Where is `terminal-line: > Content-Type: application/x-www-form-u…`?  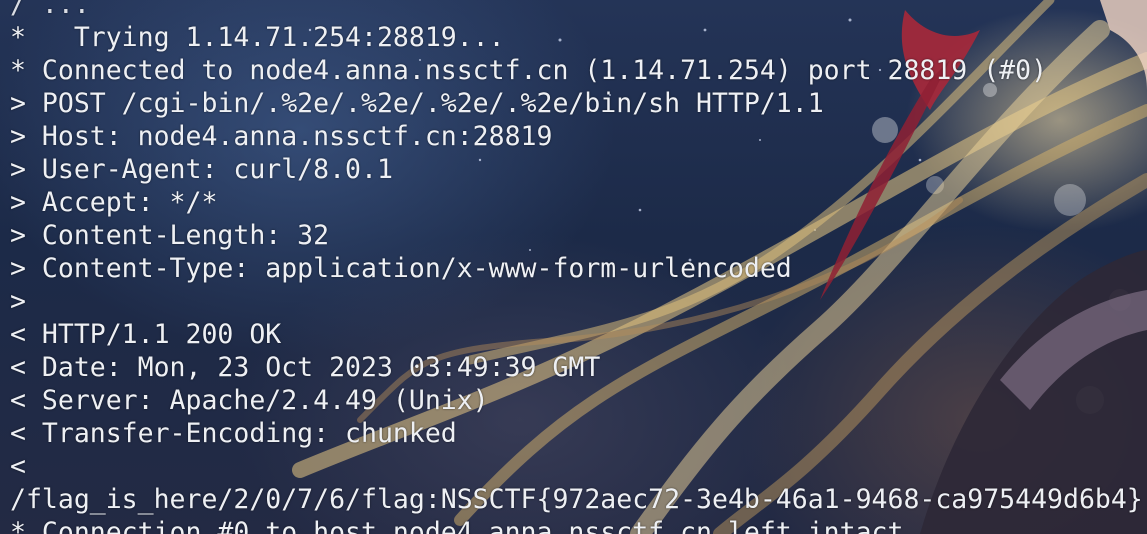 terminal-line: > Content-Type: application/x-www-form-u… is located at coordinates (401, 268).